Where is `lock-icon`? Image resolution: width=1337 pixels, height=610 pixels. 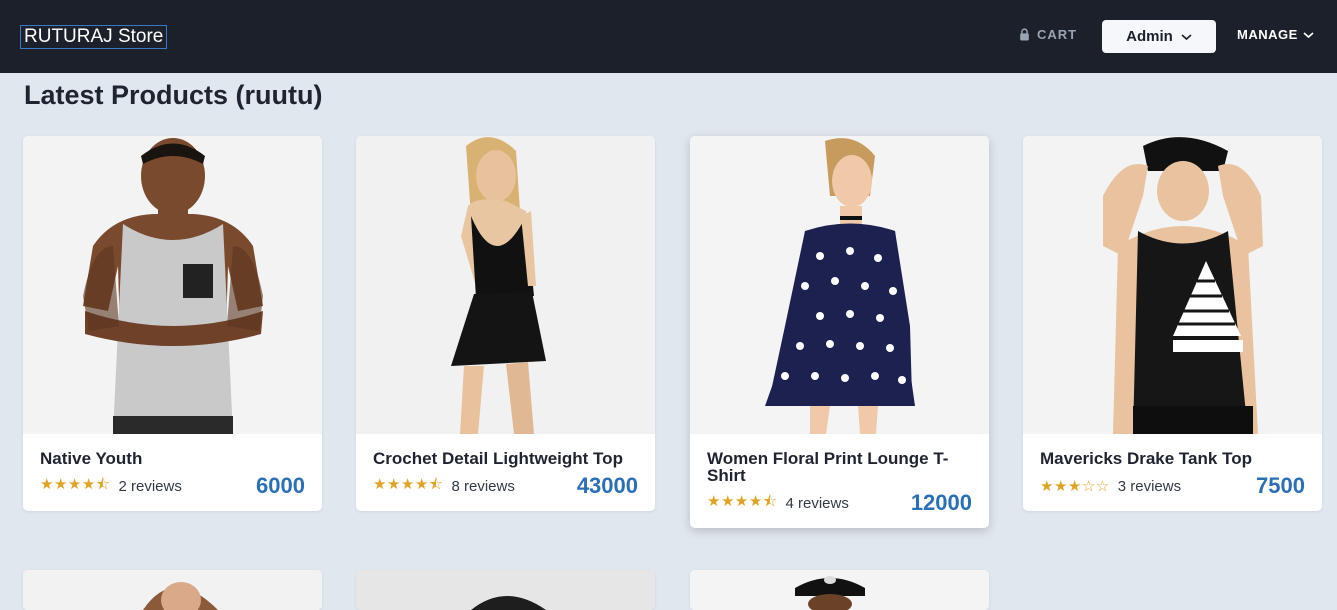
lock-icon is located at coordinates (1024, 34).